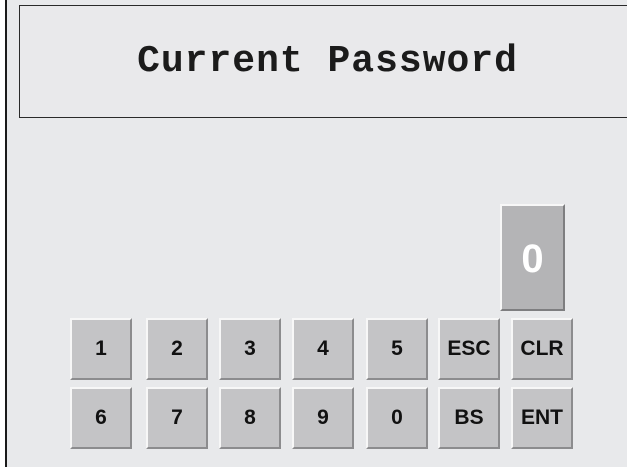 The height and width of the screenshot is (467, 627). I want to click on key-1-button: 1, so click(101, 349).